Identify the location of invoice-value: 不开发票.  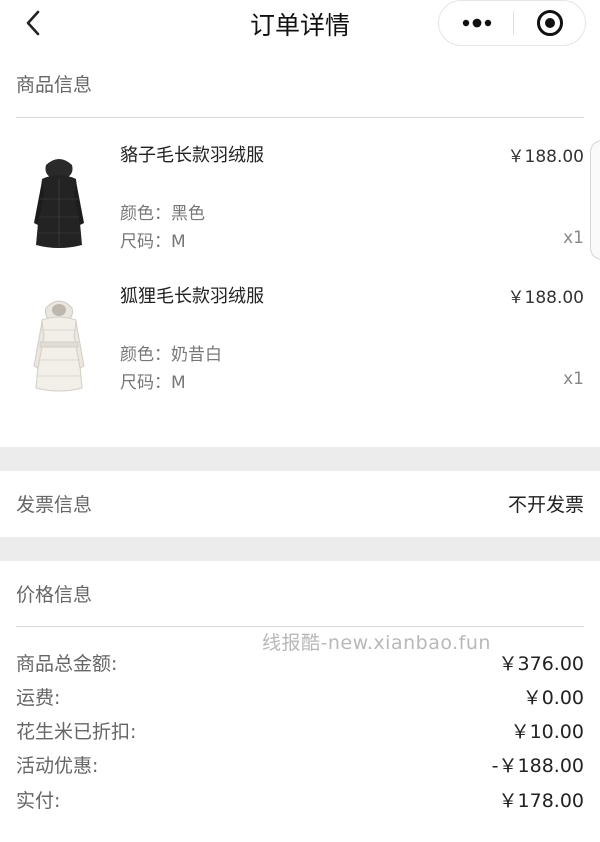
(546, 503).